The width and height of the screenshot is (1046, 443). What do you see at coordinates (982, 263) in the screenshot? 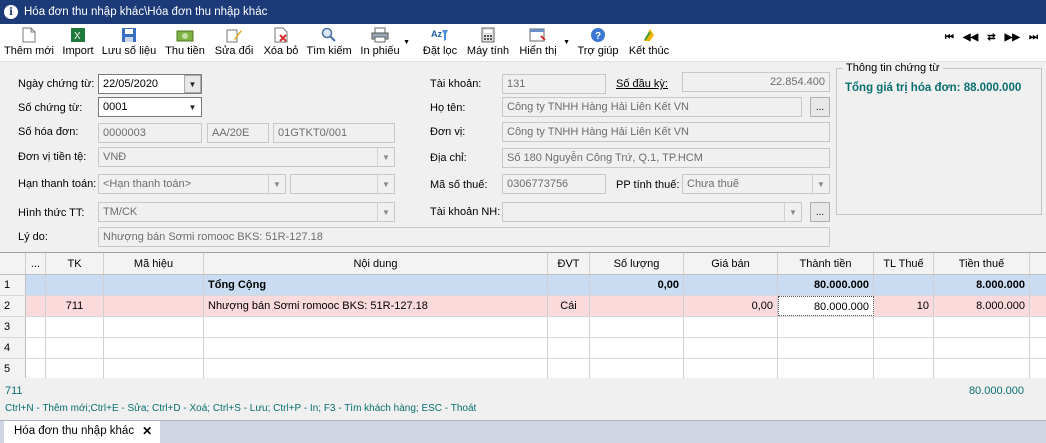
I see `header-tax-amount: Tiền thuế` at bounding box center [982, 263].